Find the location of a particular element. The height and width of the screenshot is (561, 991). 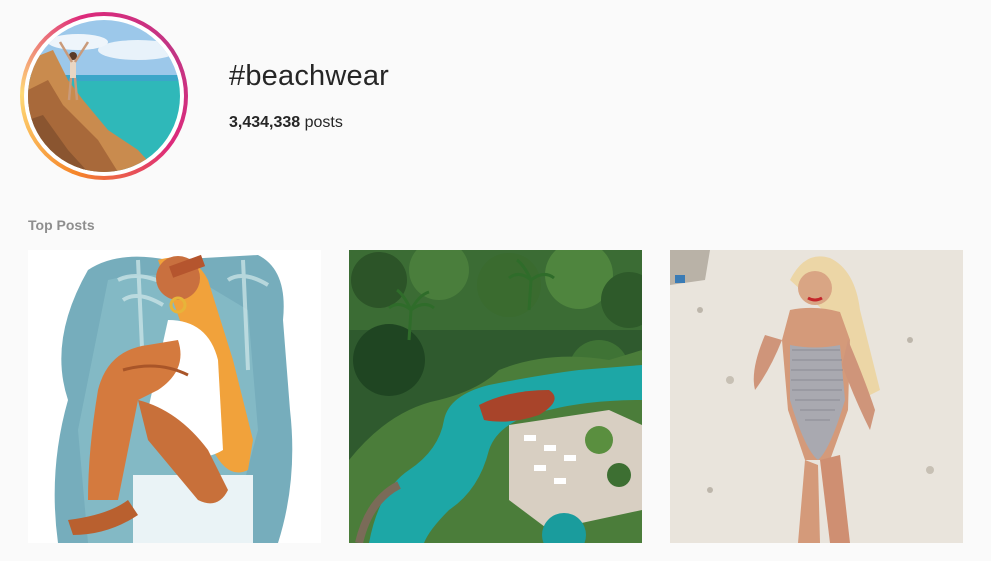

avatar-photo is located at coordinates (104, 96).